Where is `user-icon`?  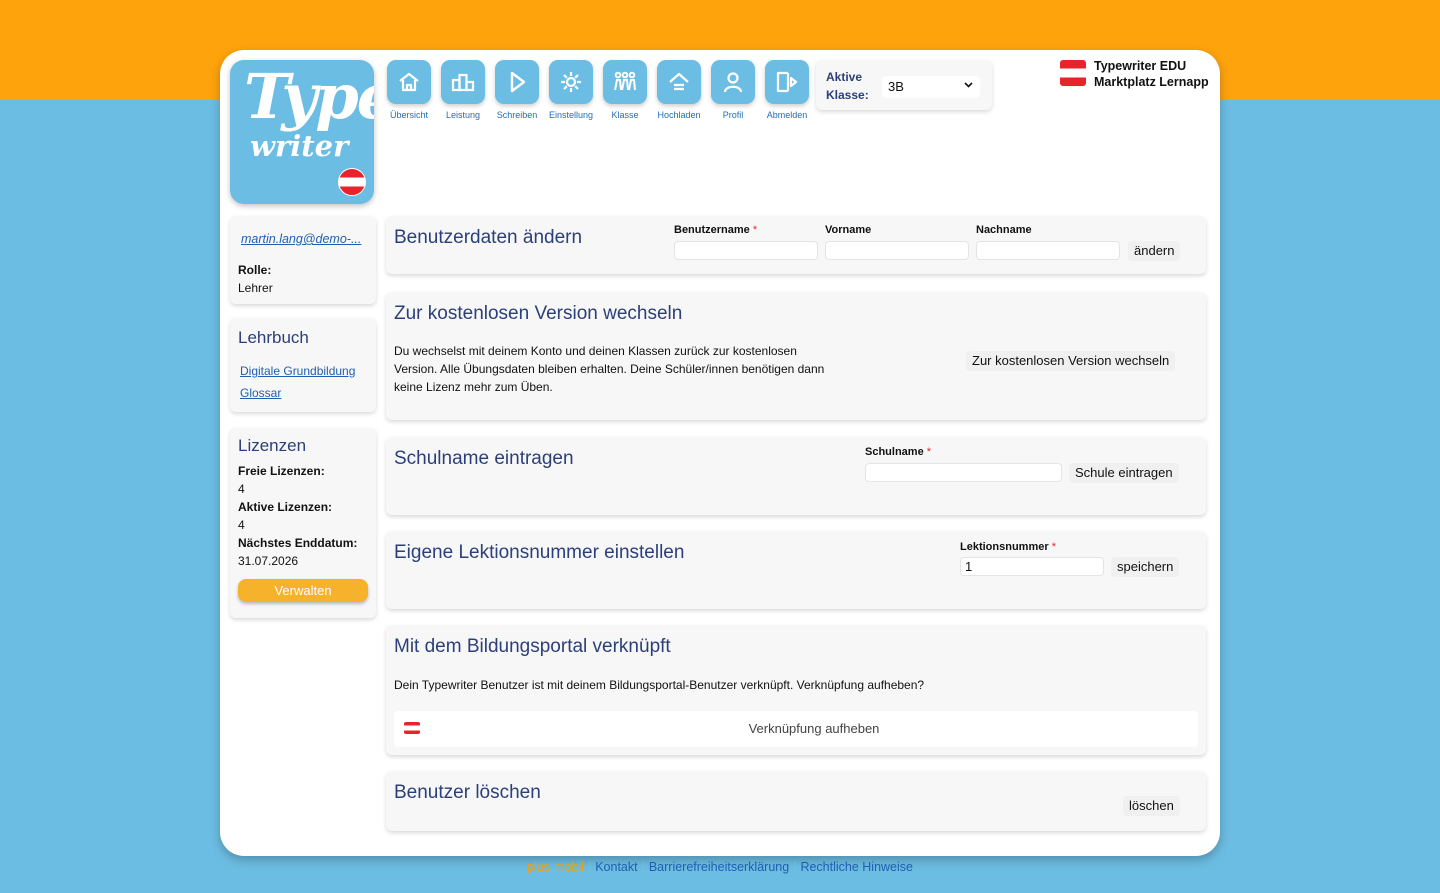 user-icon is located at coordinates (733, 82).